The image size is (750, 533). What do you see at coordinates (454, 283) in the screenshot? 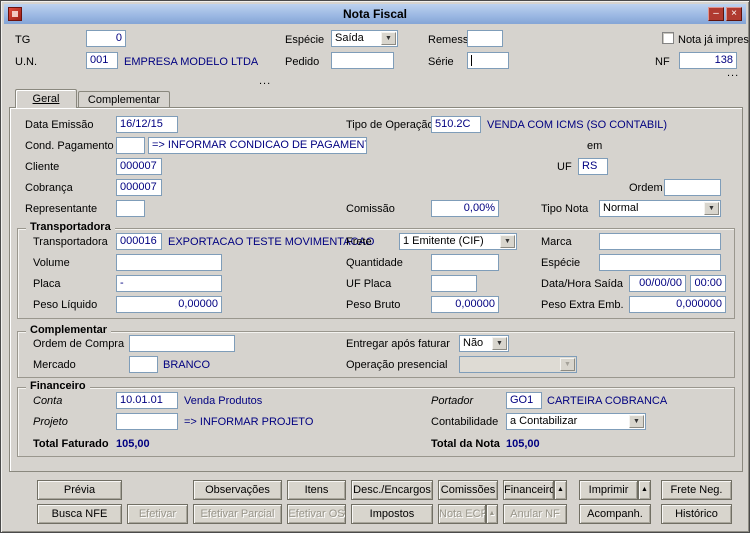
I see `uf-placa-input` at bounding box center [454, 283].